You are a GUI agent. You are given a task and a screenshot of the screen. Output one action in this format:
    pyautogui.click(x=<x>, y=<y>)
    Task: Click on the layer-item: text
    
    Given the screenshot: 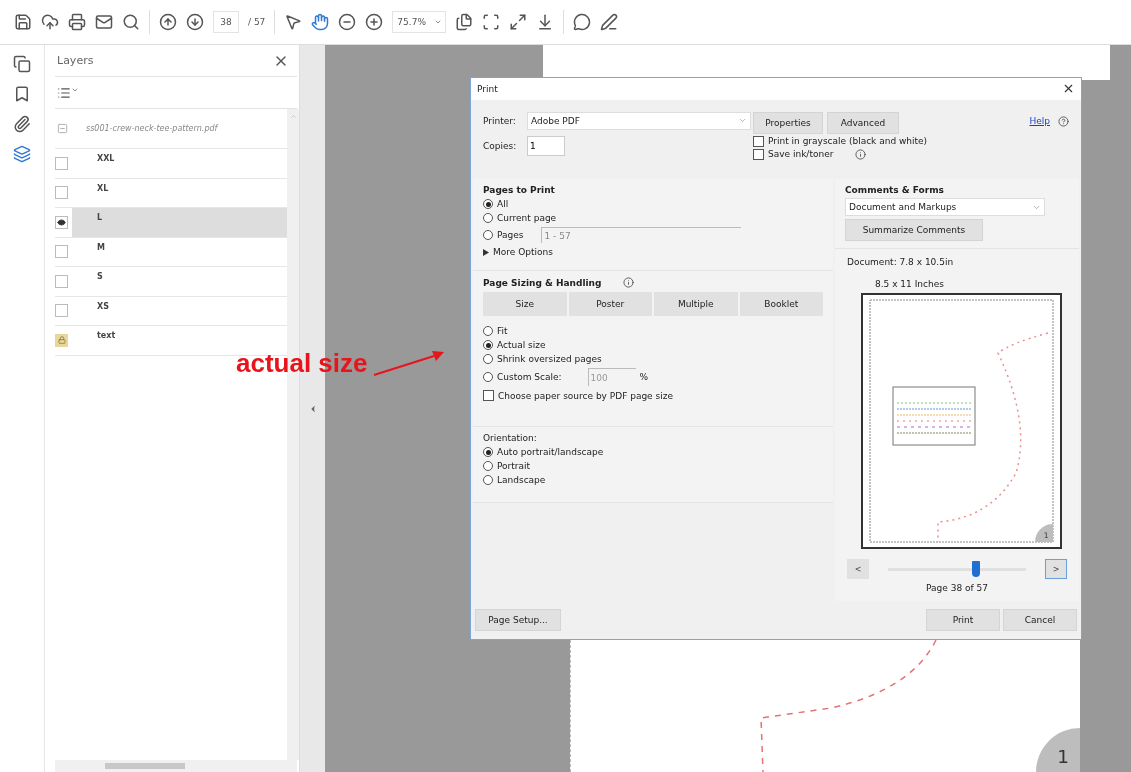 What is the action you would take?
    pyautogui.click(x=179, y=340)
    